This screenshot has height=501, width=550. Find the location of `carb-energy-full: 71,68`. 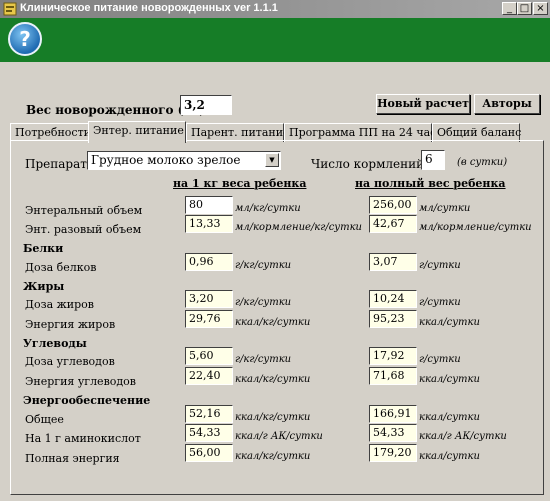

carb-energy-full: 71,68 is located at coordinates (393, 376).